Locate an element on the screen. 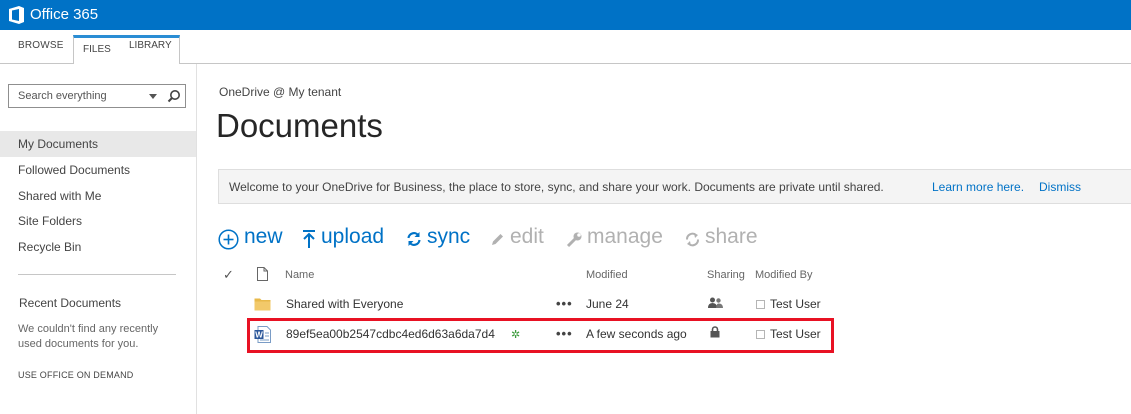 The width and height of the screenshot is (1131, 414). edit-button: edit is located at coordinates (519, 239).